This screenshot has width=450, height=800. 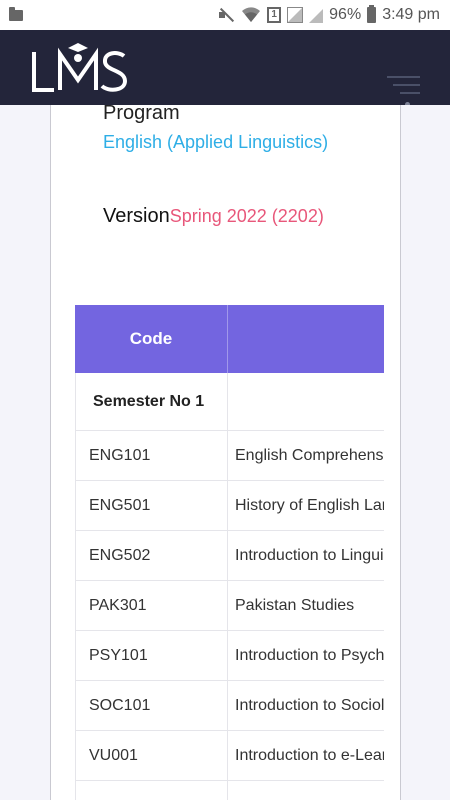 What do you see at coordinates (216, 142) in the screenshot?
I see `program-value: English (Applied Linguistics)` at bounding box center [216, 142].